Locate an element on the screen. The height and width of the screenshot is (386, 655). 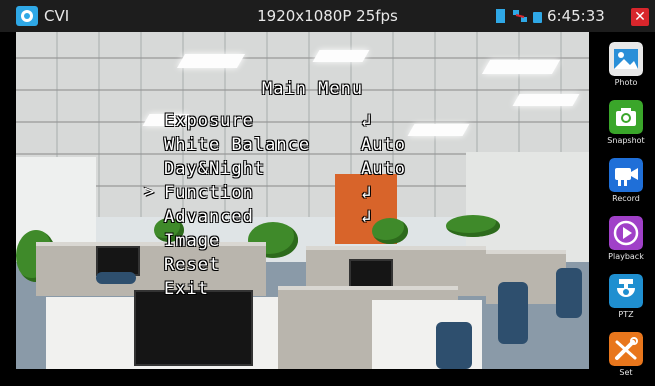
play-icon is located at coordinates (626, 233).